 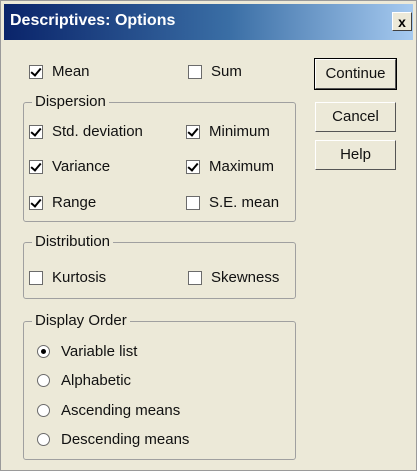 I want to click on mean-label: Mean, so click(x=71, y=71).